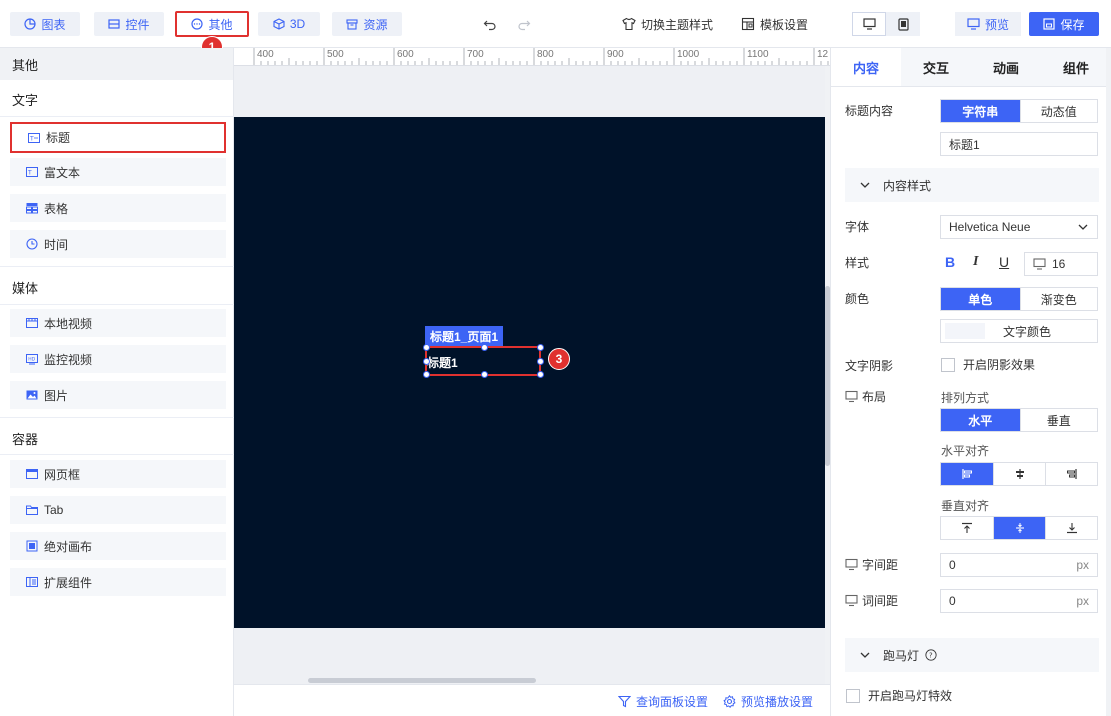 The width and height of the screenshot is (1111, 716). Describe the element at coordinates (212, 24) in the screenshot. I see `tab-other: 其他` at that location.